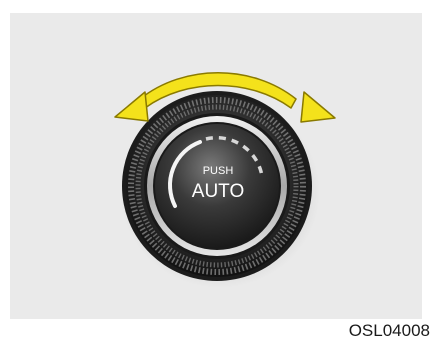 This screenshot has width=430, height=343. Describe the element at coordinates (389, 330) in the screenshot. I see `figure-code: OSL04008` at that location.